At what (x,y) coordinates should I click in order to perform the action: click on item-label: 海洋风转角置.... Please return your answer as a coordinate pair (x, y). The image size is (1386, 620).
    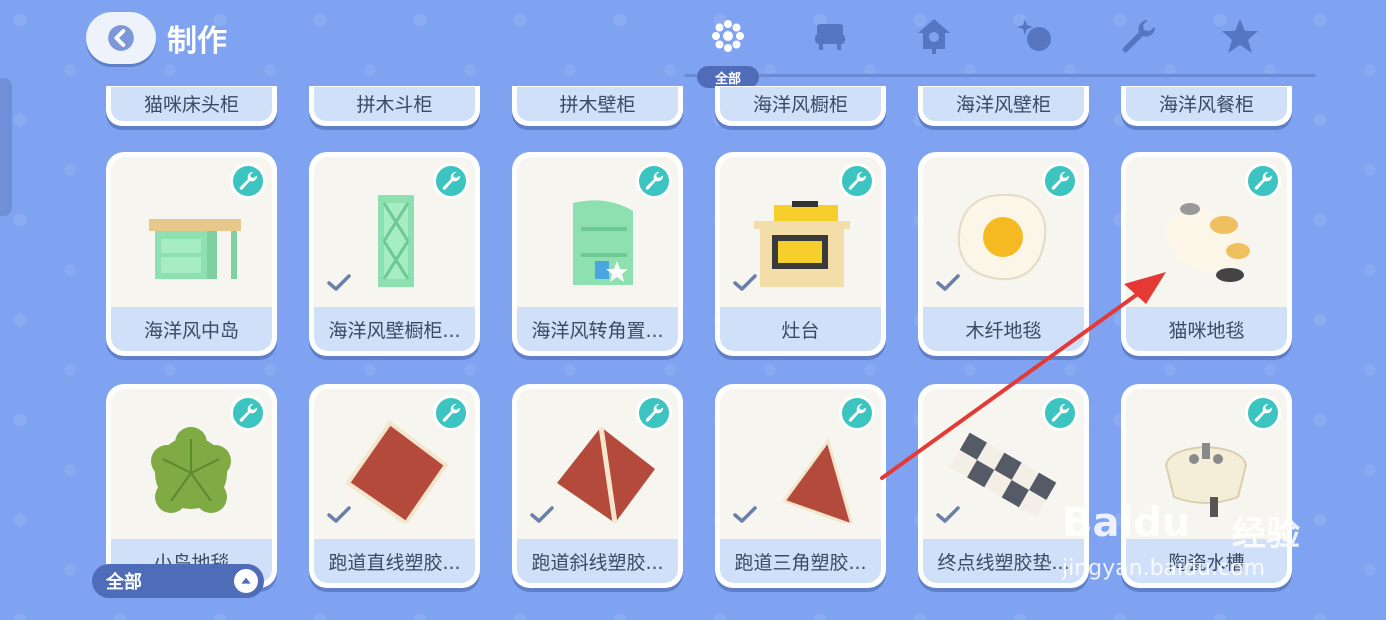
    Looking at the image, I should click on (597, 329).